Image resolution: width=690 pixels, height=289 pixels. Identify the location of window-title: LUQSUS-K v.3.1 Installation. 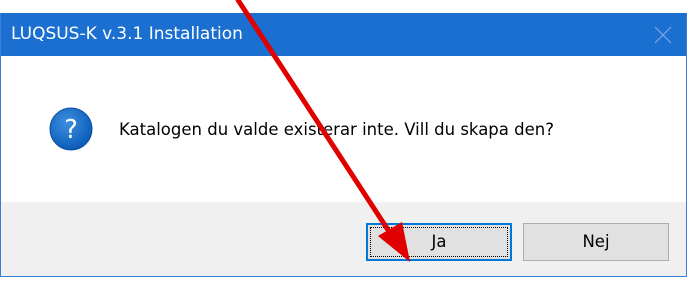
(127, 34).